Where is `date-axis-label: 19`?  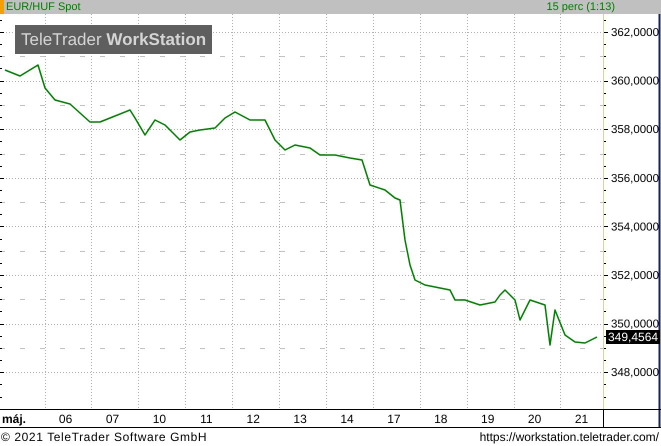
date-axis-label: 19 is located at coordinates (487, 419).